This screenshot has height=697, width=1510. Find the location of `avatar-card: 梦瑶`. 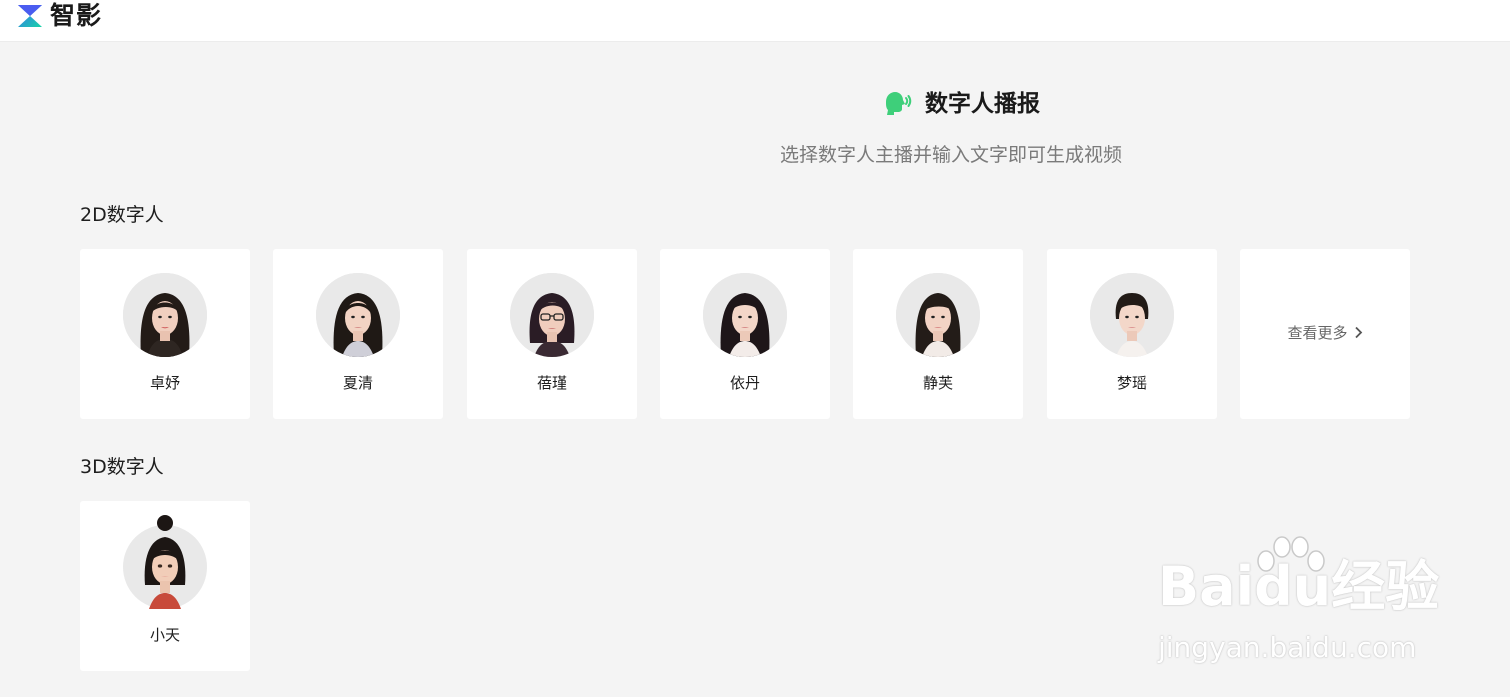

avatar-card: 梦瑶 is located at coordinates (1132, 334).